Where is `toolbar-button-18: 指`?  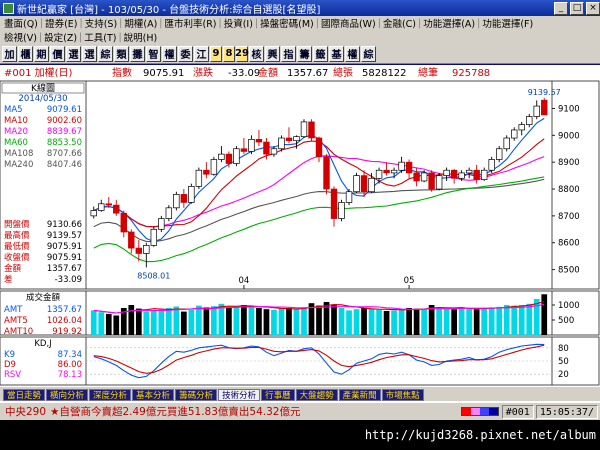
toolbar-button-18: 指 is located at coordinates (288, 53).